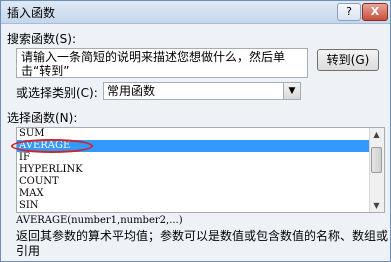 This screenshot has height=262, width=391. Describe the element at coordinates (99, 220) in the screenshot. I see `function-syntax: AVERAGE(number1,number2,...)` at that location.